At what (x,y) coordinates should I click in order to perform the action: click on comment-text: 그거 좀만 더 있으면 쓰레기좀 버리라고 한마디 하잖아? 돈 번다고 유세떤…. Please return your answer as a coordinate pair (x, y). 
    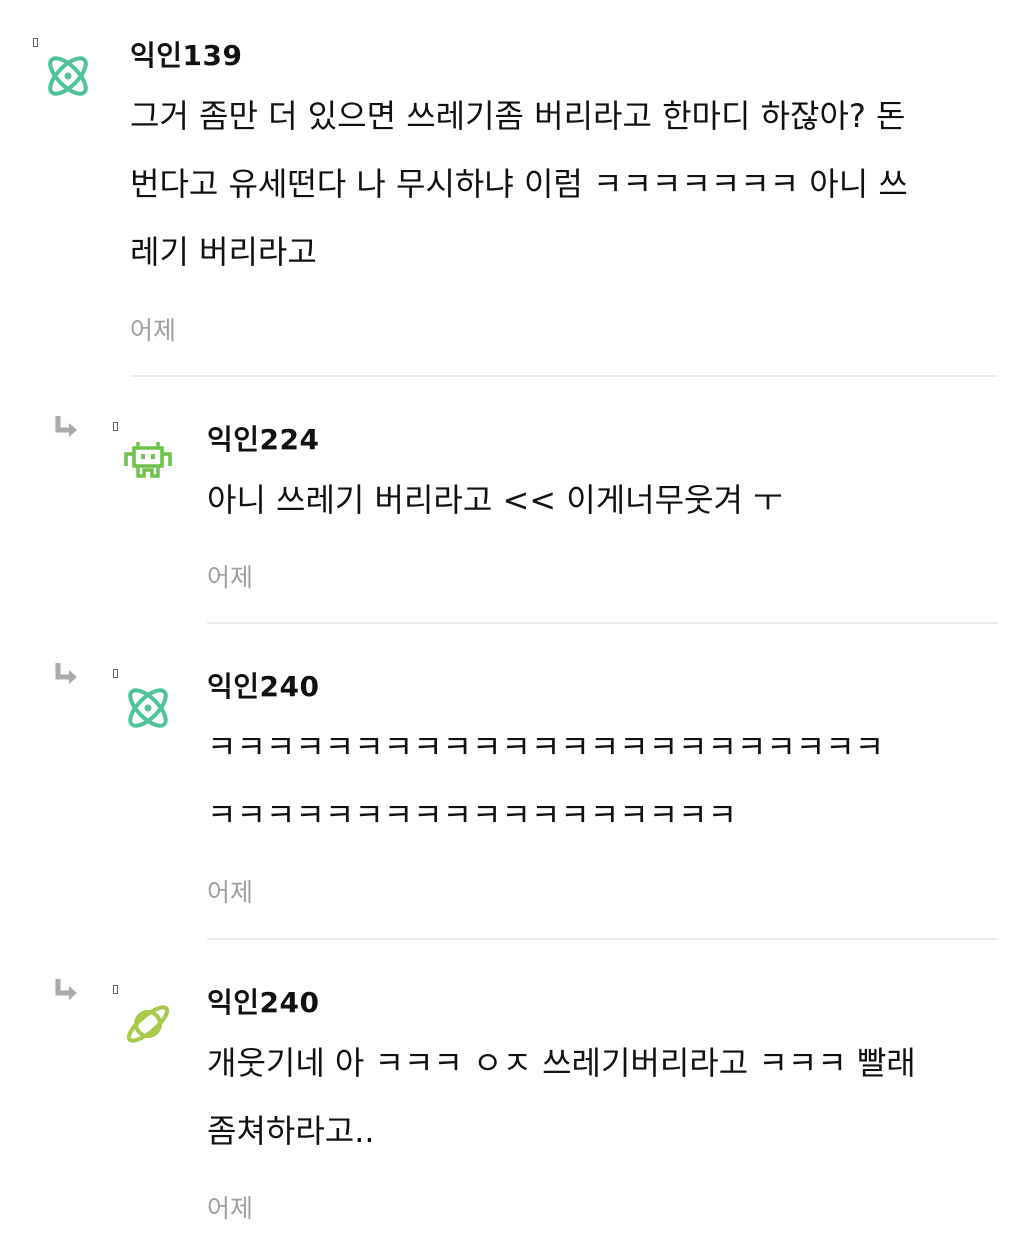
    Looking at the image, I should click on (570, 184).